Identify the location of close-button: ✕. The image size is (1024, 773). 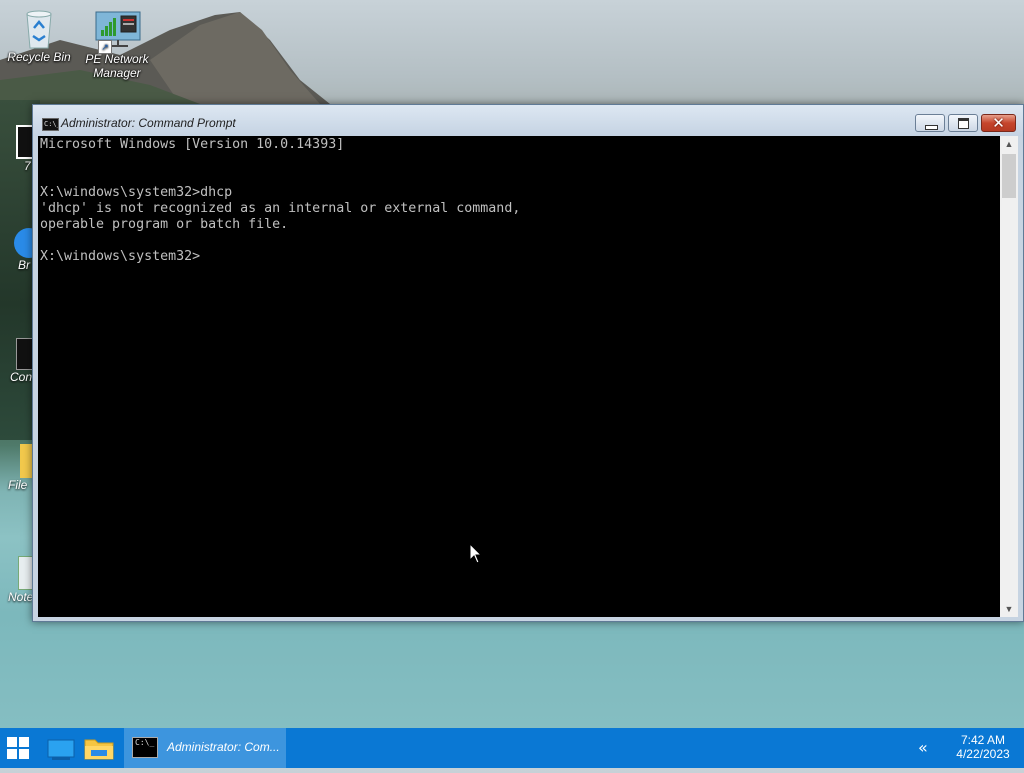
(998, 123).